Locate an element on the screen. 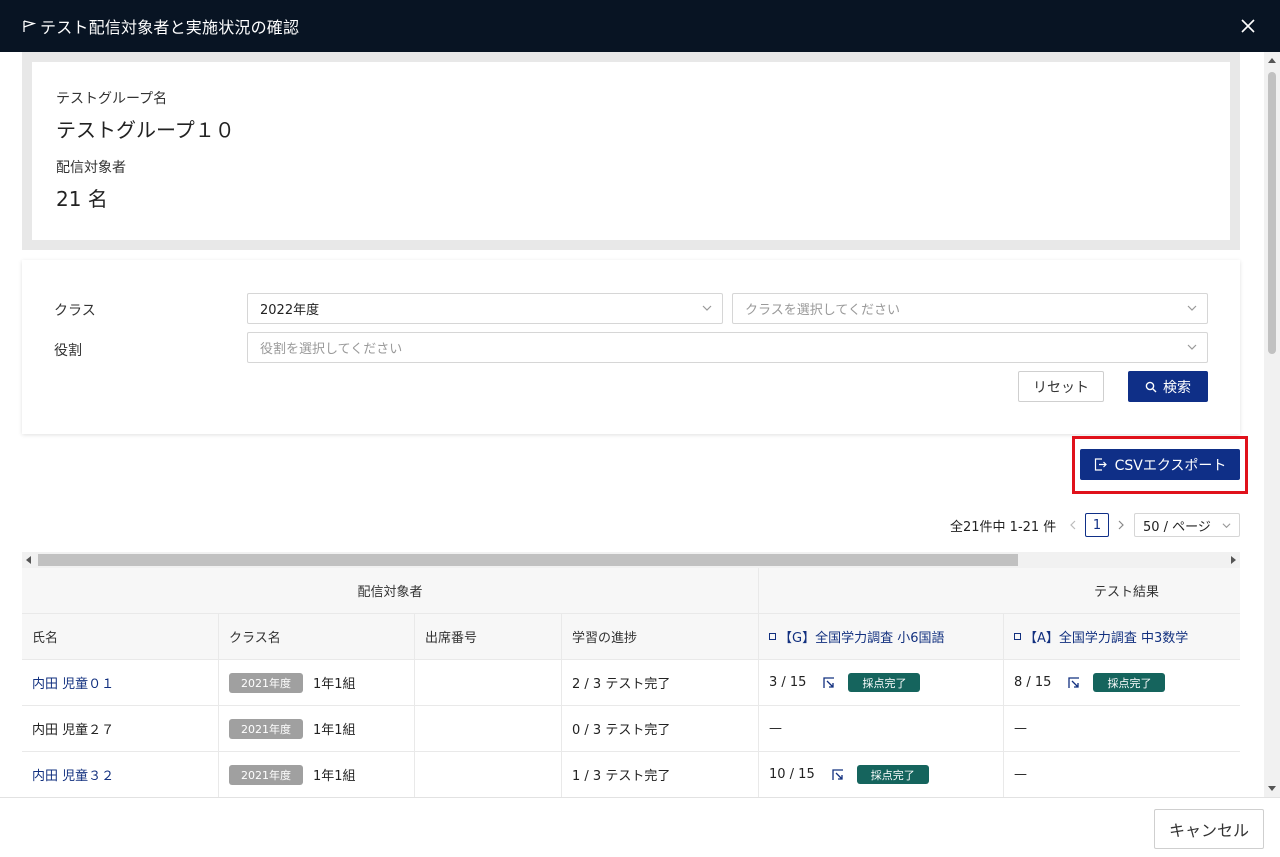 The height and width of the screenshot is (857, 1280). score-value: 3 / 15 is located at coordinates (788, 682).